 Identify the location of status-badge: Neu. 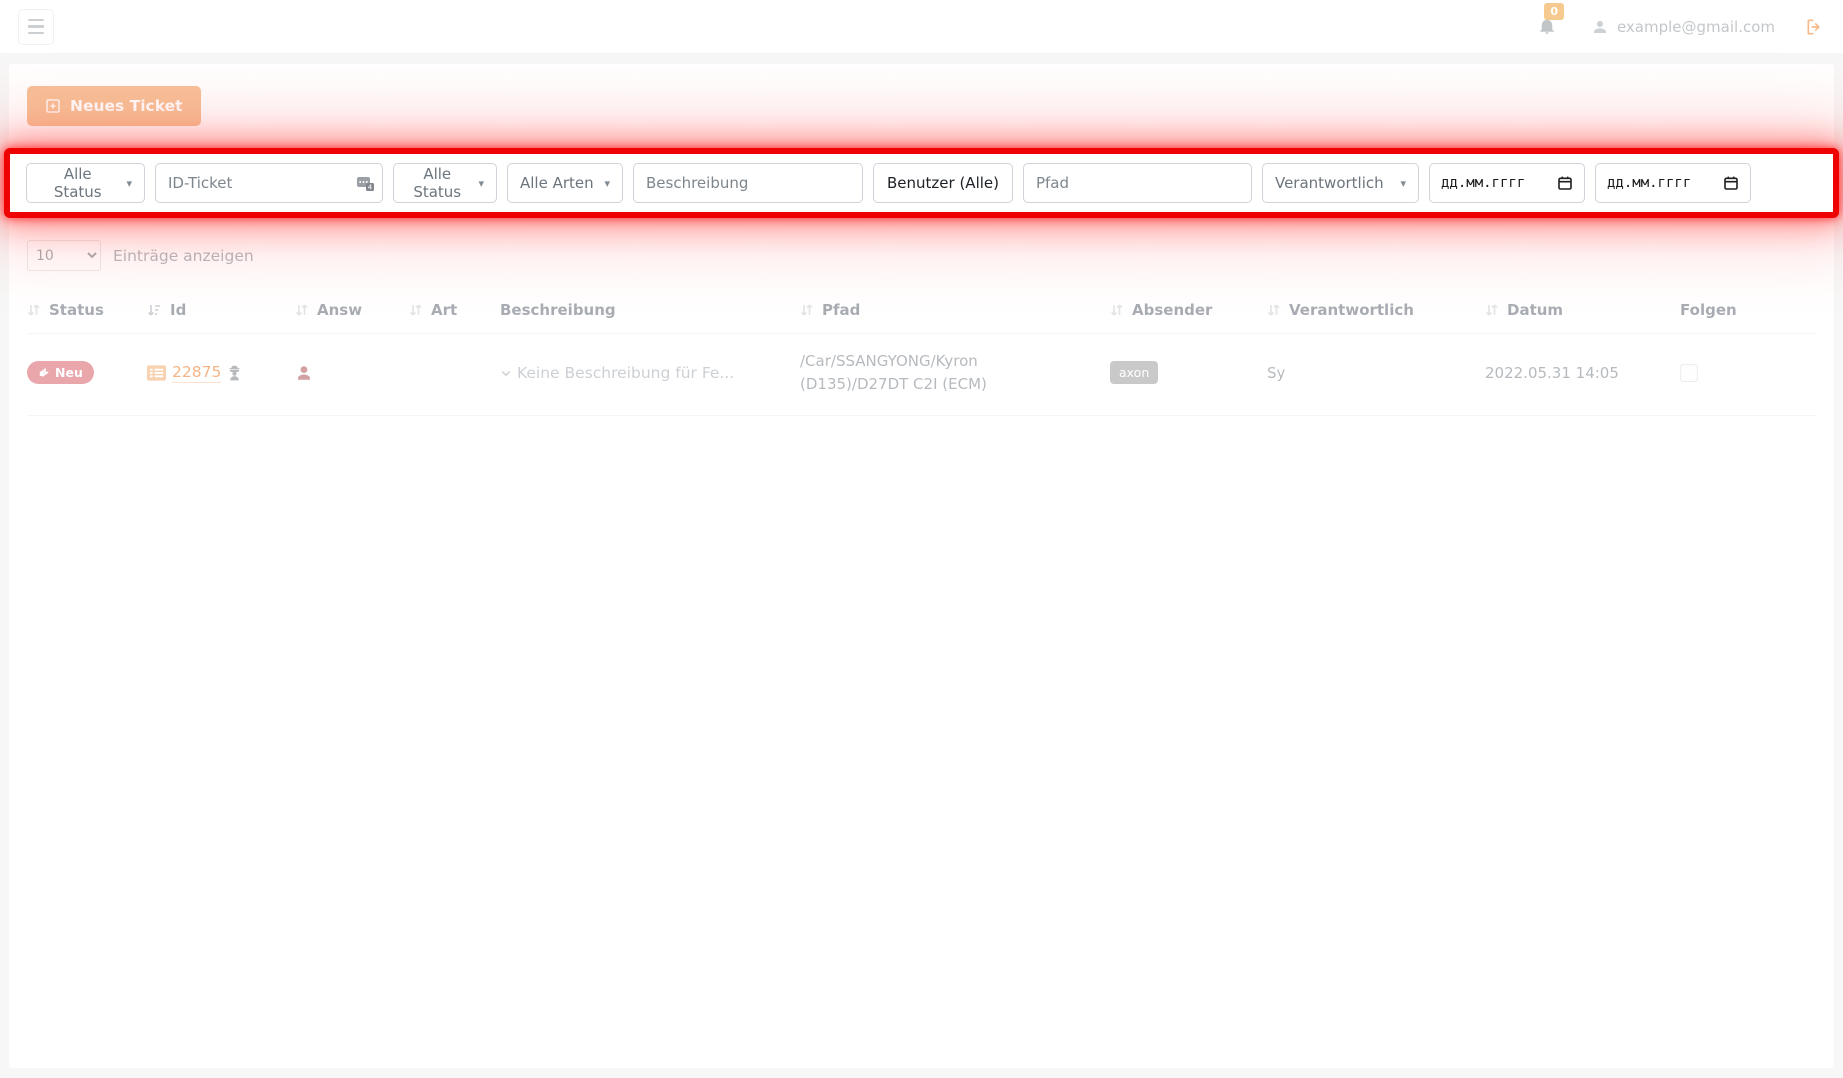
(60, 372).